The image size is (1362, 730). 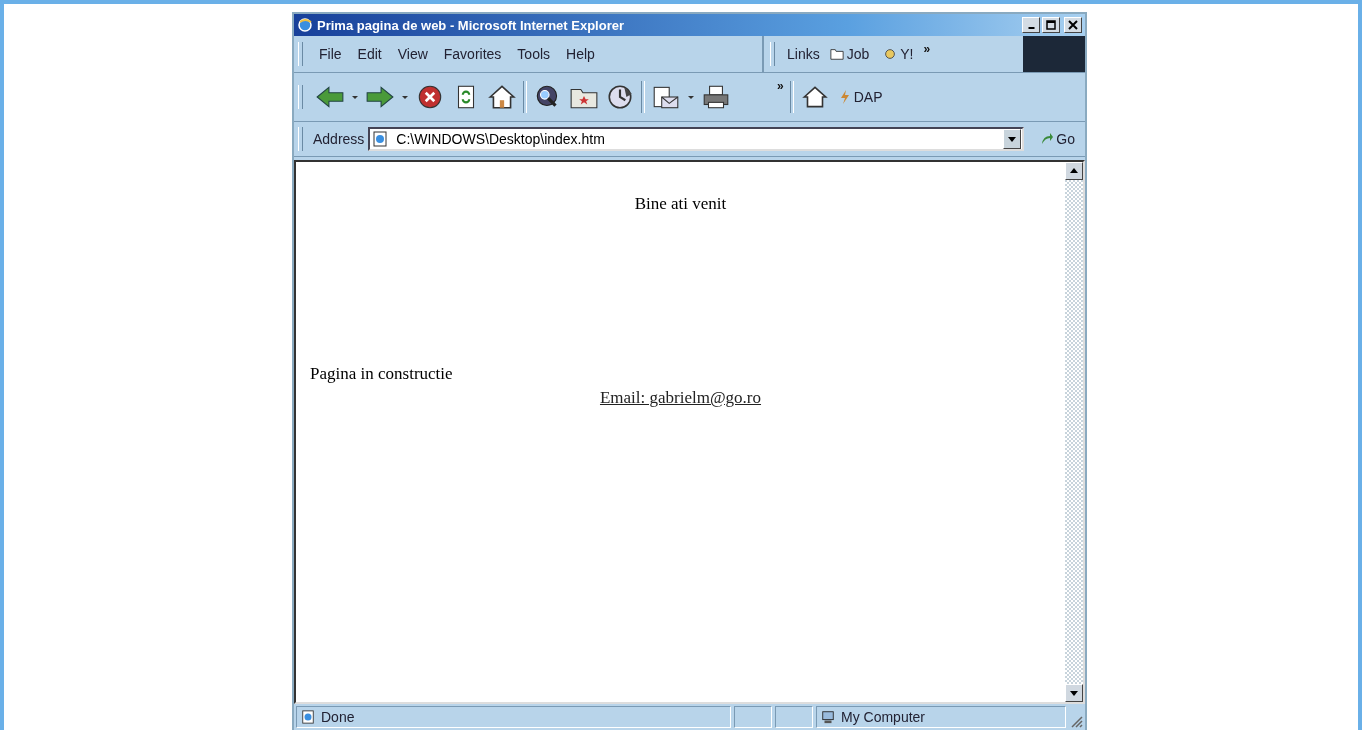 What do you see at coordinates (898, 54) in the screenshot?
I see `link-button: Y!` at bounding box center [898, 54].